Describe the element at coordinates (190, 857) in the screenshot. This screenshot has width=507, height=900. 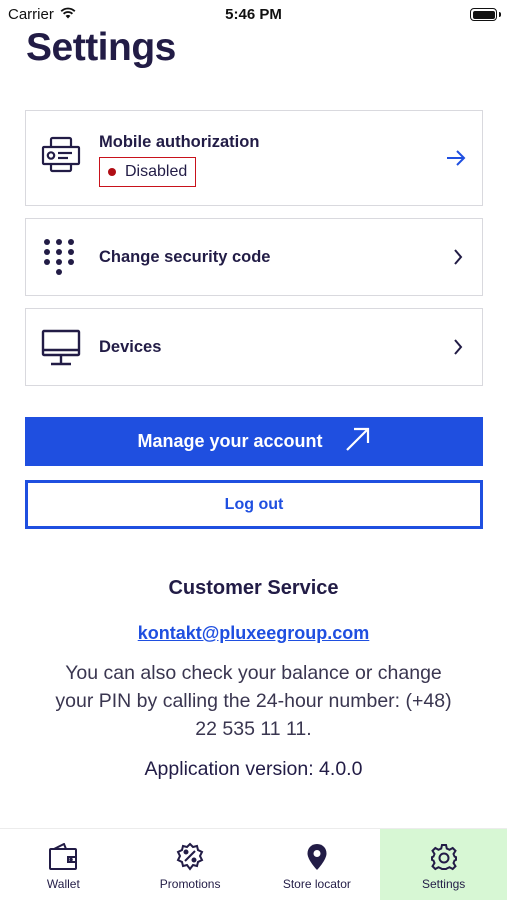
I see `promotions-icon` at that location.